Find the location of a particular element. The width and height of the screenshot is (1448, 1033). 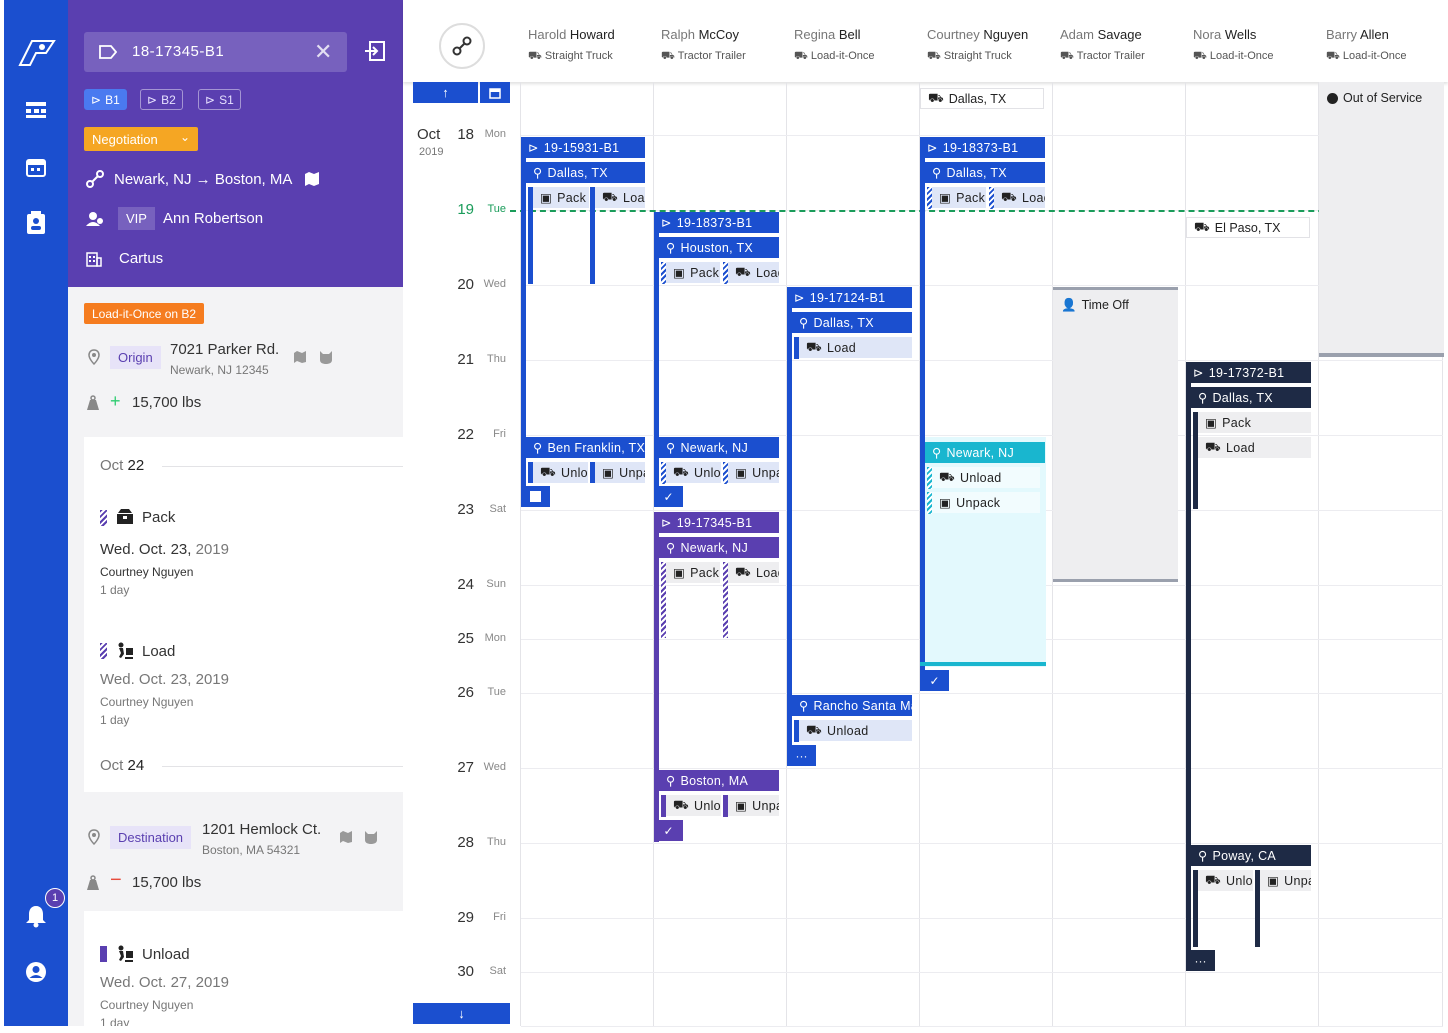

out-of-service-block: Out of Service is located at coordinates (1381, 219).